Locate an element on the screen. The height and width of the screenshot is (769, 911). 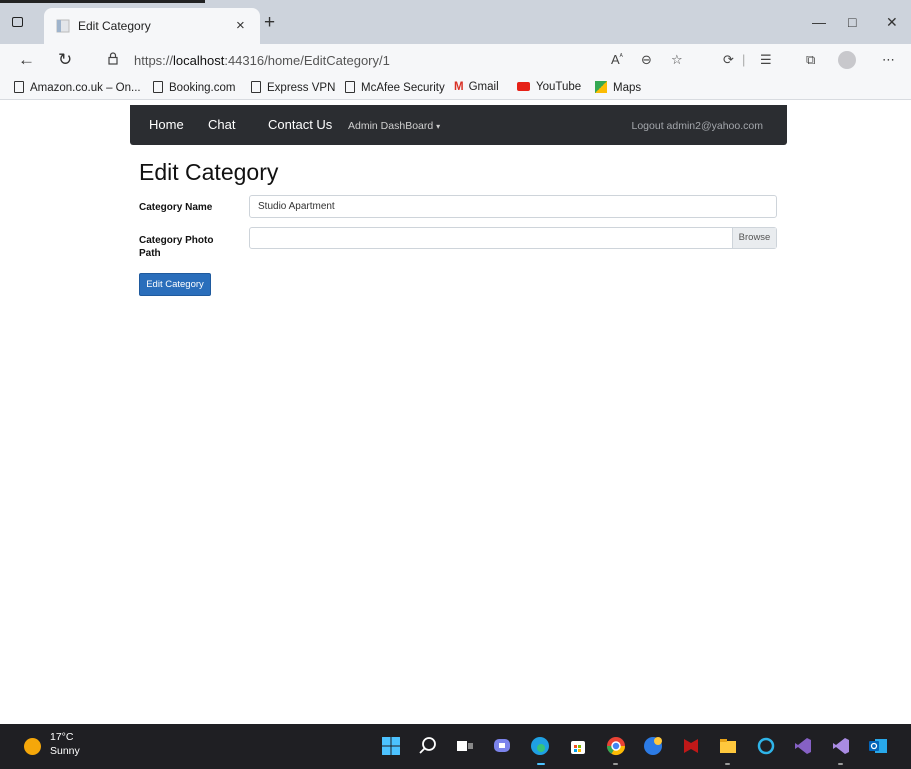
category-photo-file-input: Browse is located at coordinates (513, 238).